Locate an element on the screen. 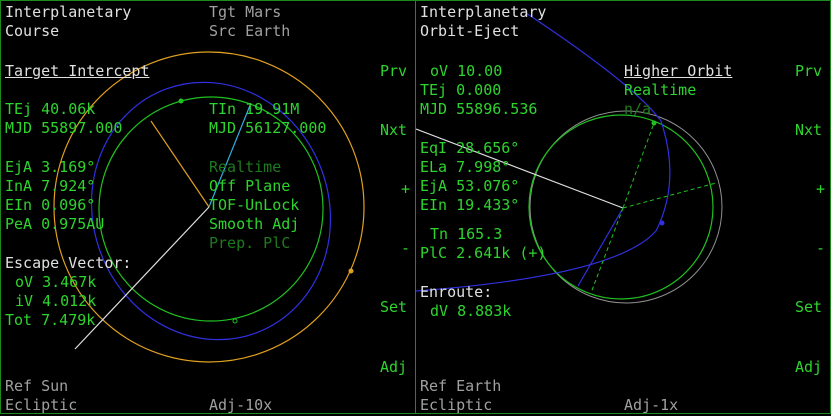 This screenshot has height=416, width=831. ejection-mjd: MJD 55897.000 is located at coordinates (64, 128).